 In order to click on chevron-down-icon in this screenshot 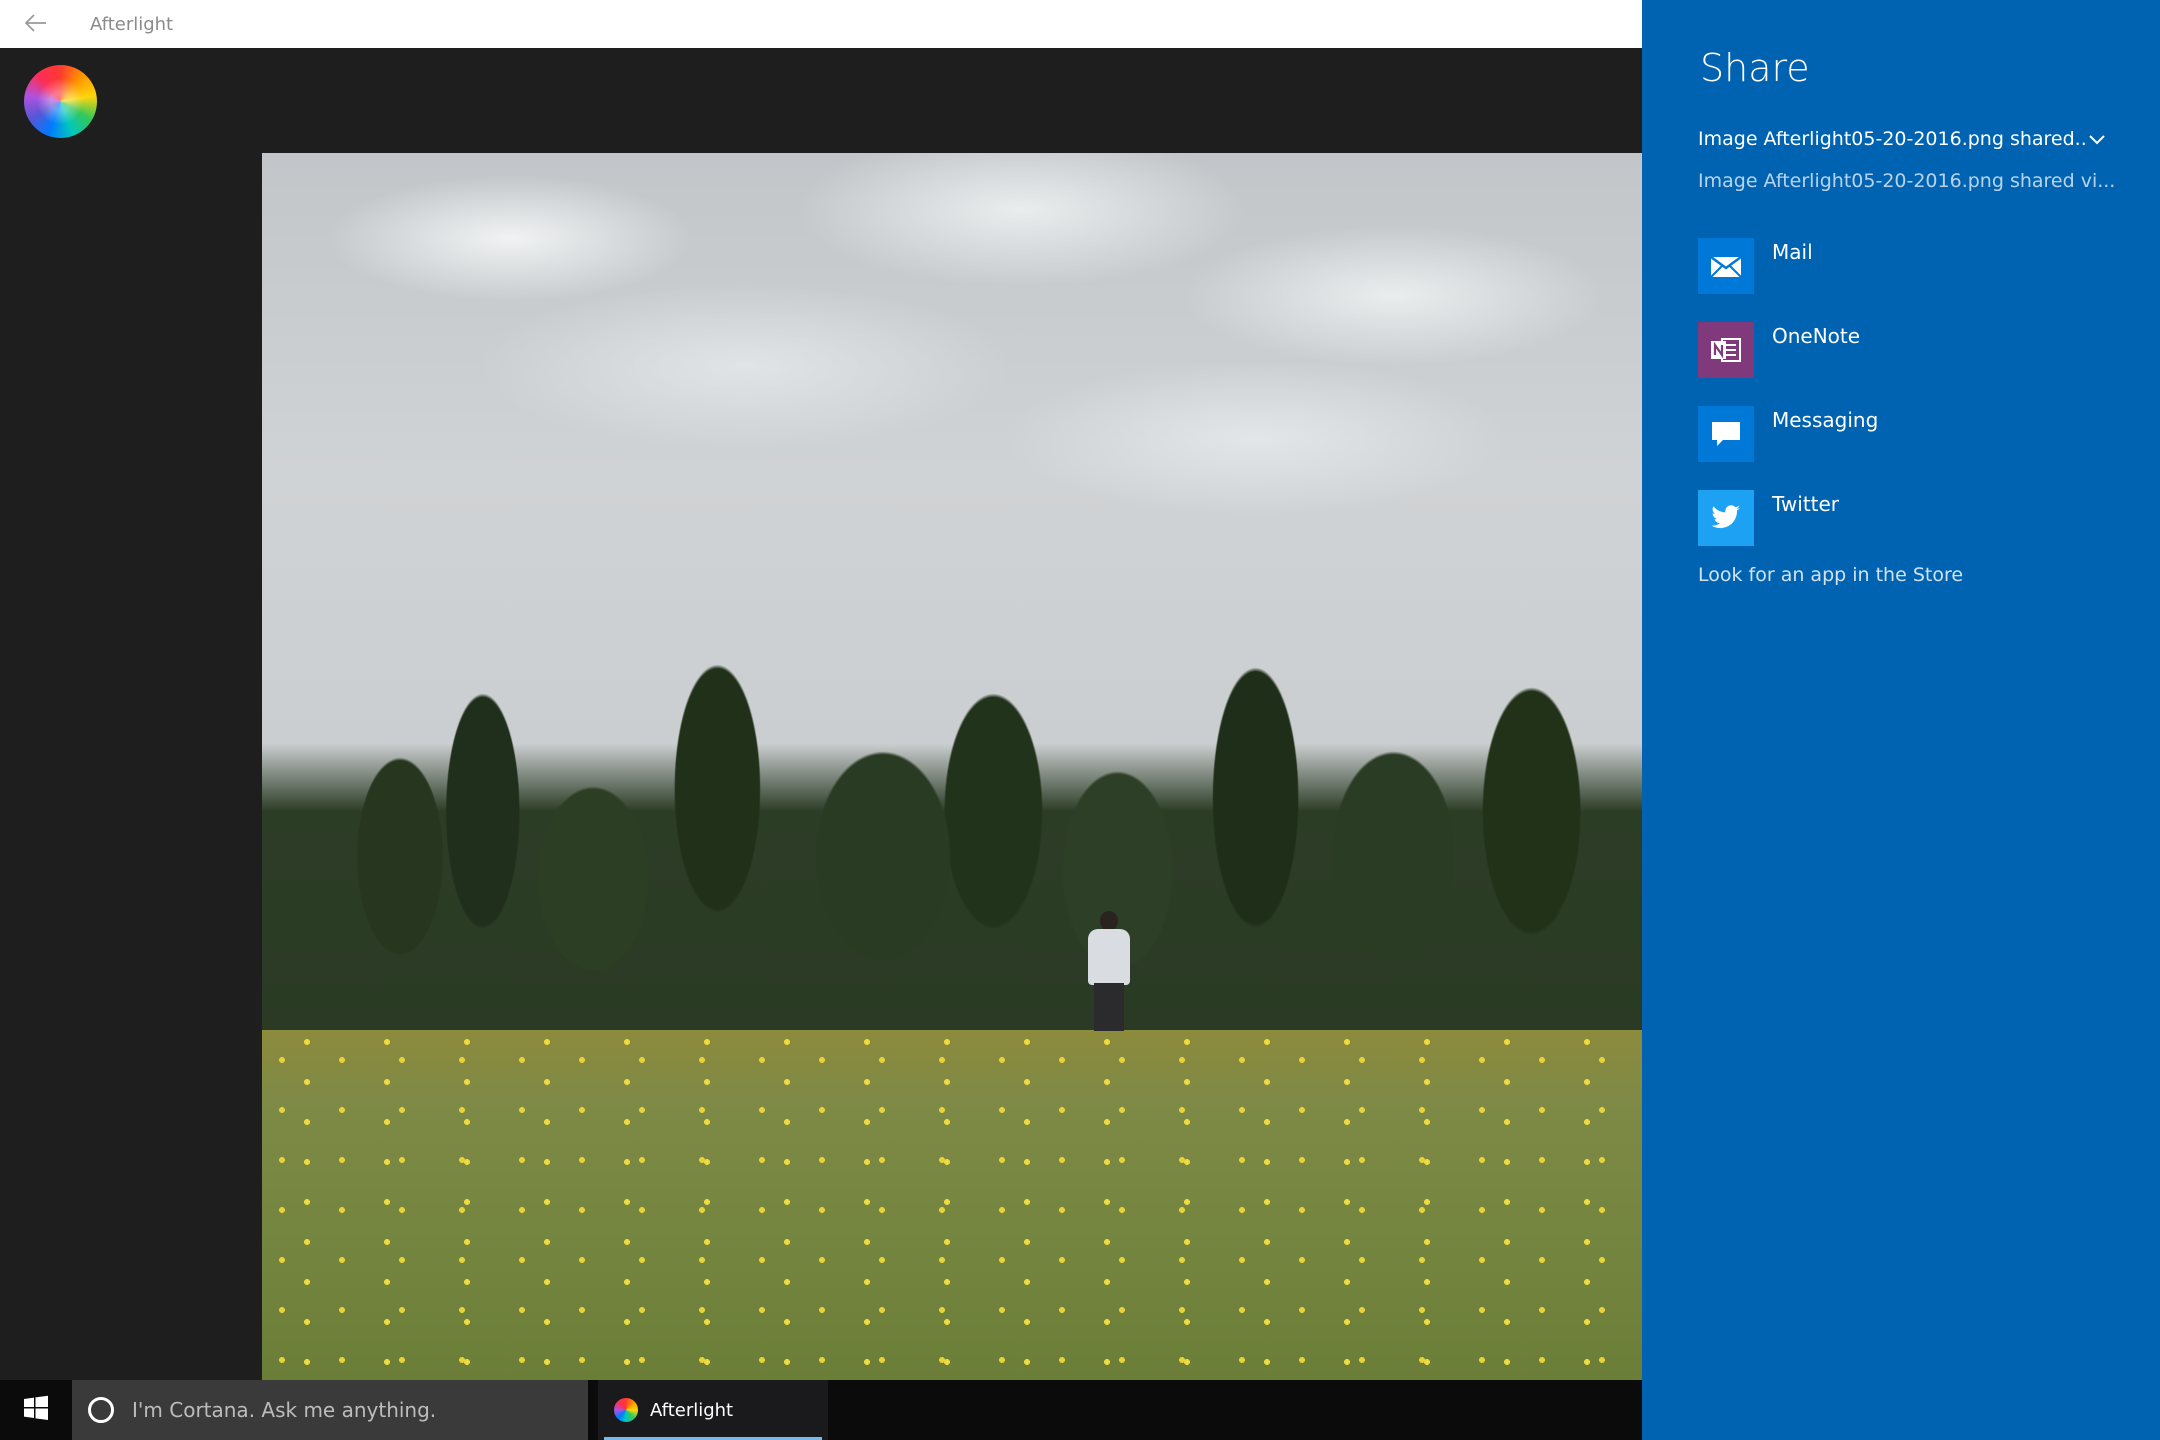, I will do `click(2097, 139)`.